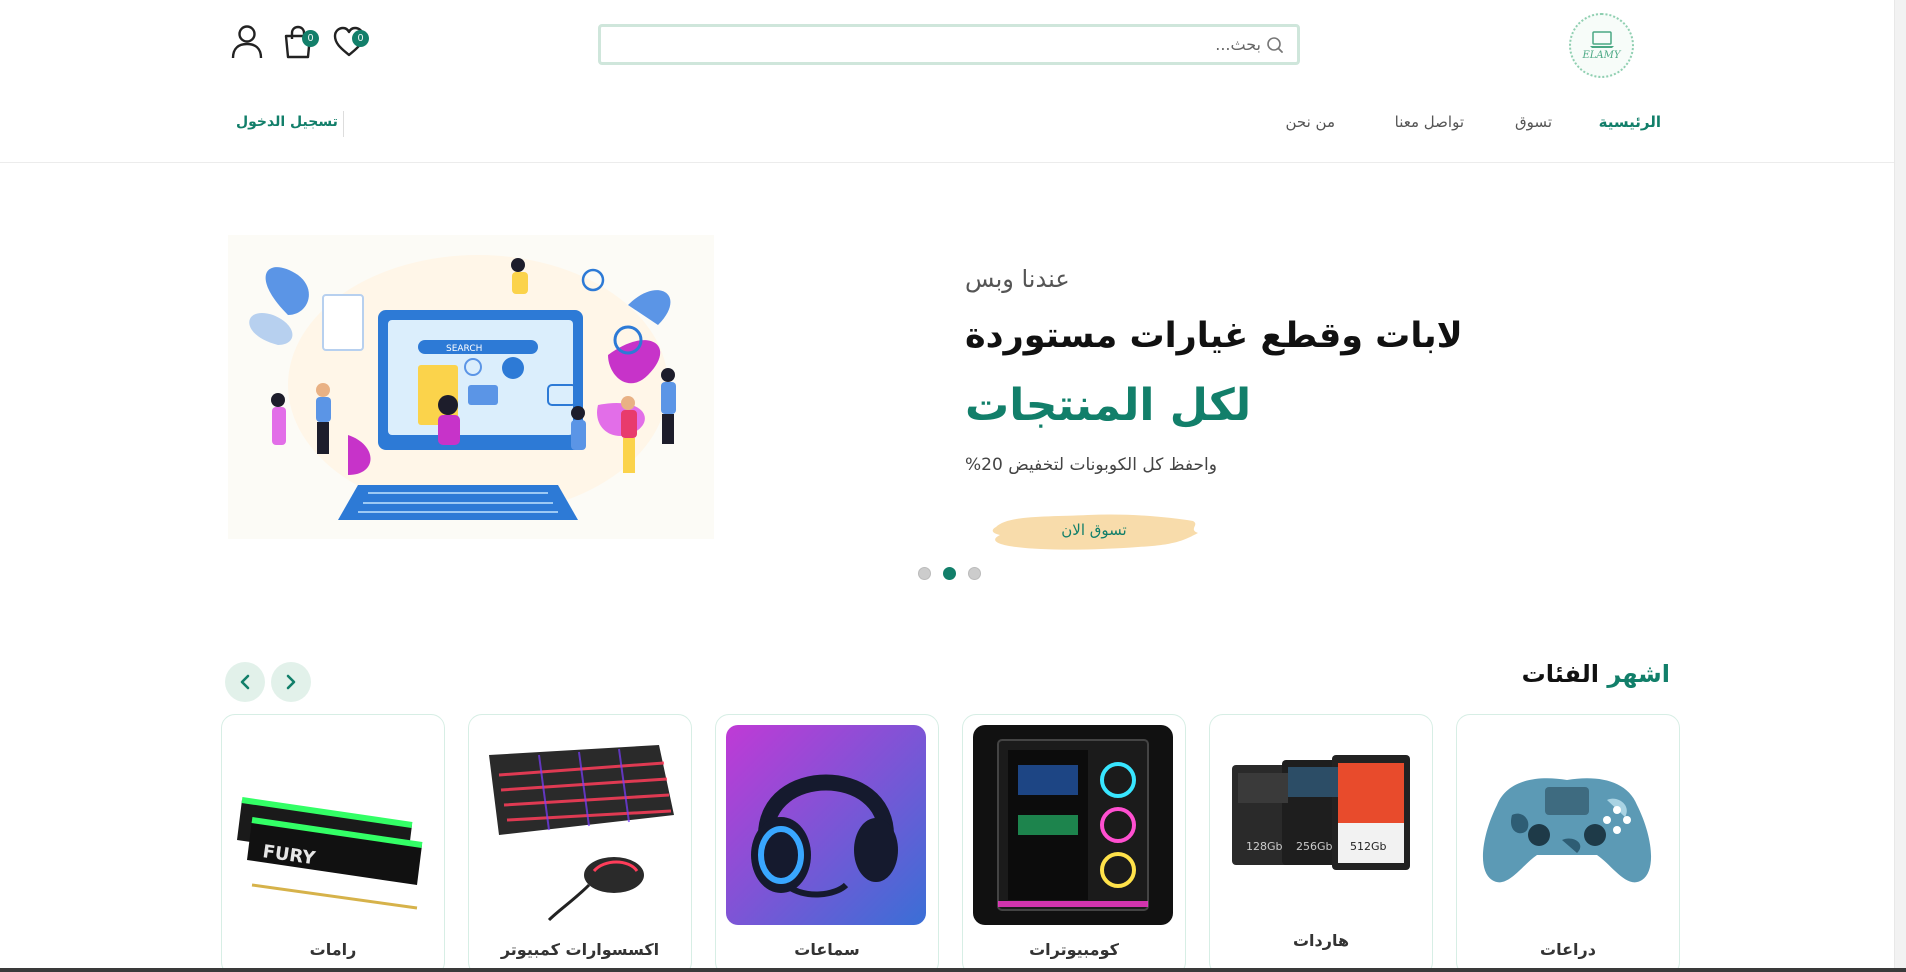 Image resolution: width=1906 pixels, height=972 pixels. Describe the element at coordinates (1314, 846) in the screenshot. I see `ssd-size-label: 256Gb` at that location.